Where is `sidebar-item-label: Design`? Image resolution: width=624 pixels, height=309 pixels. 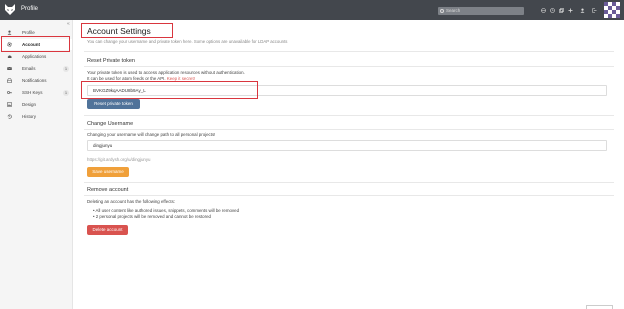
sidebar-item-label: Design is located at coordinates (29, 104).